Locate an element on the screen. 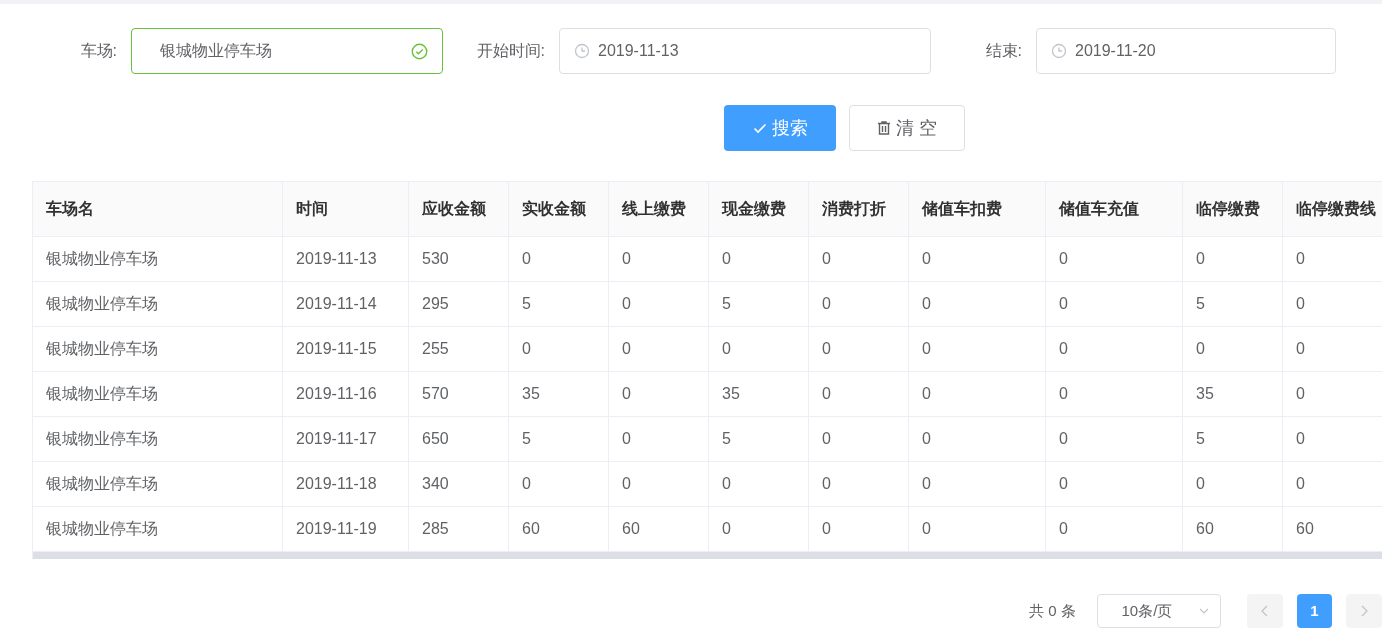 This screenshot has height=635, width=1382. field-label: 车场: is located at coordinates (98, 51).